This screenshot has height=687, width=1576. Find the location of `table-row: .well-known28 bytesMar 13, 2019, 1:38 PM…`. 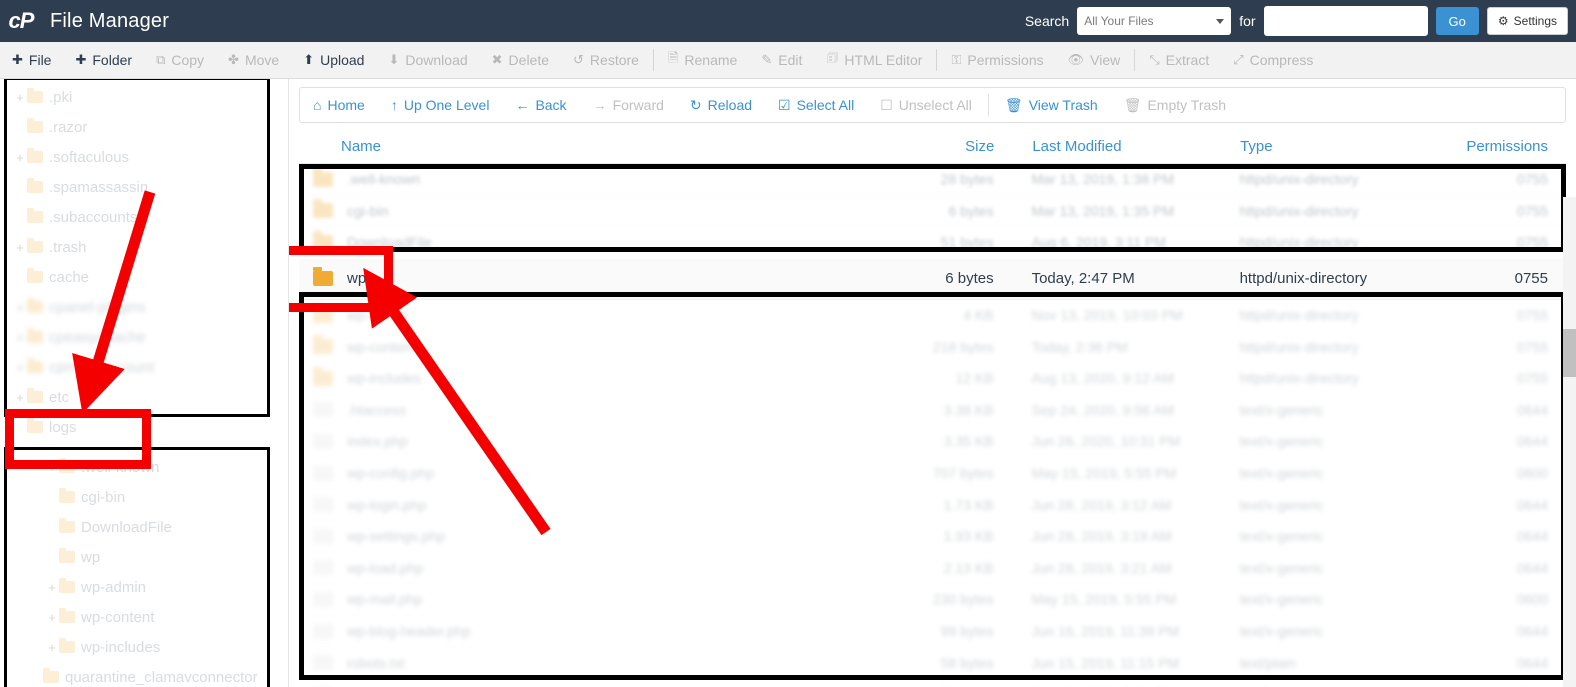

table-row: .well-known28 bytesMar 13, 2019, 1:38 PM… is located at coordinates (932, 180).